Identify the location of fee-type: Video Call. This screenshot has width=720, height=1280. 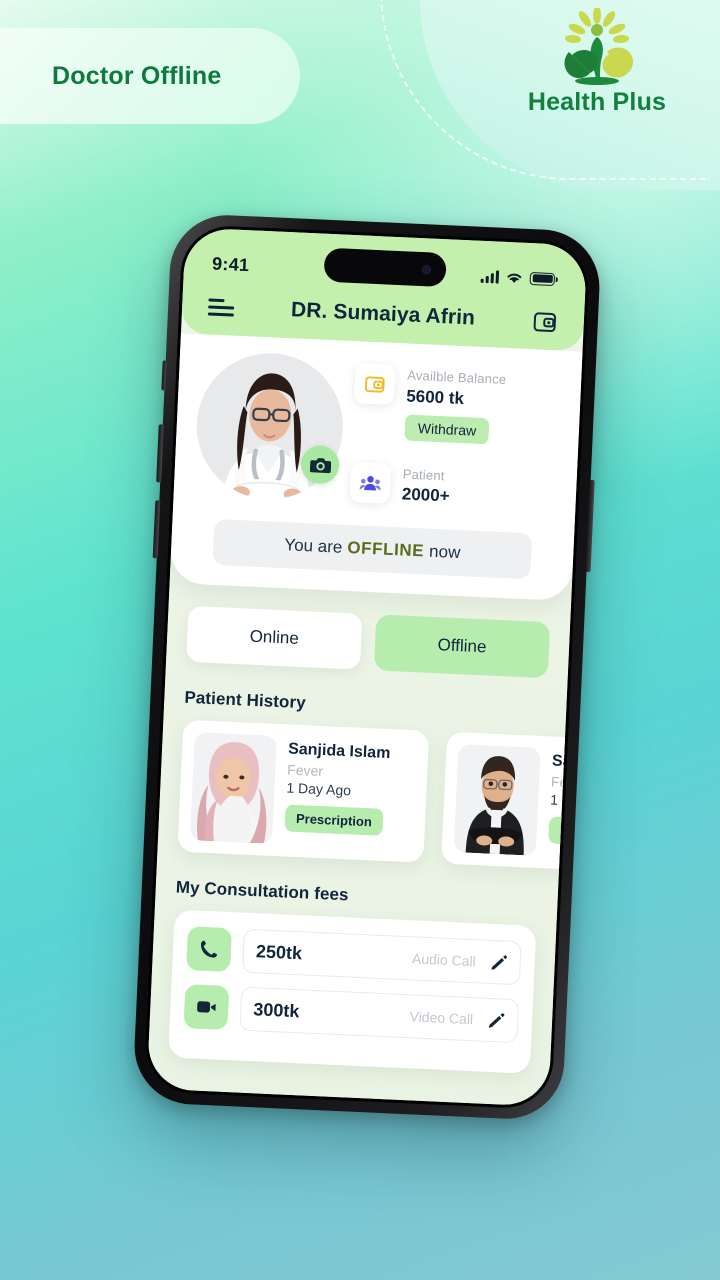
(441, 1018).